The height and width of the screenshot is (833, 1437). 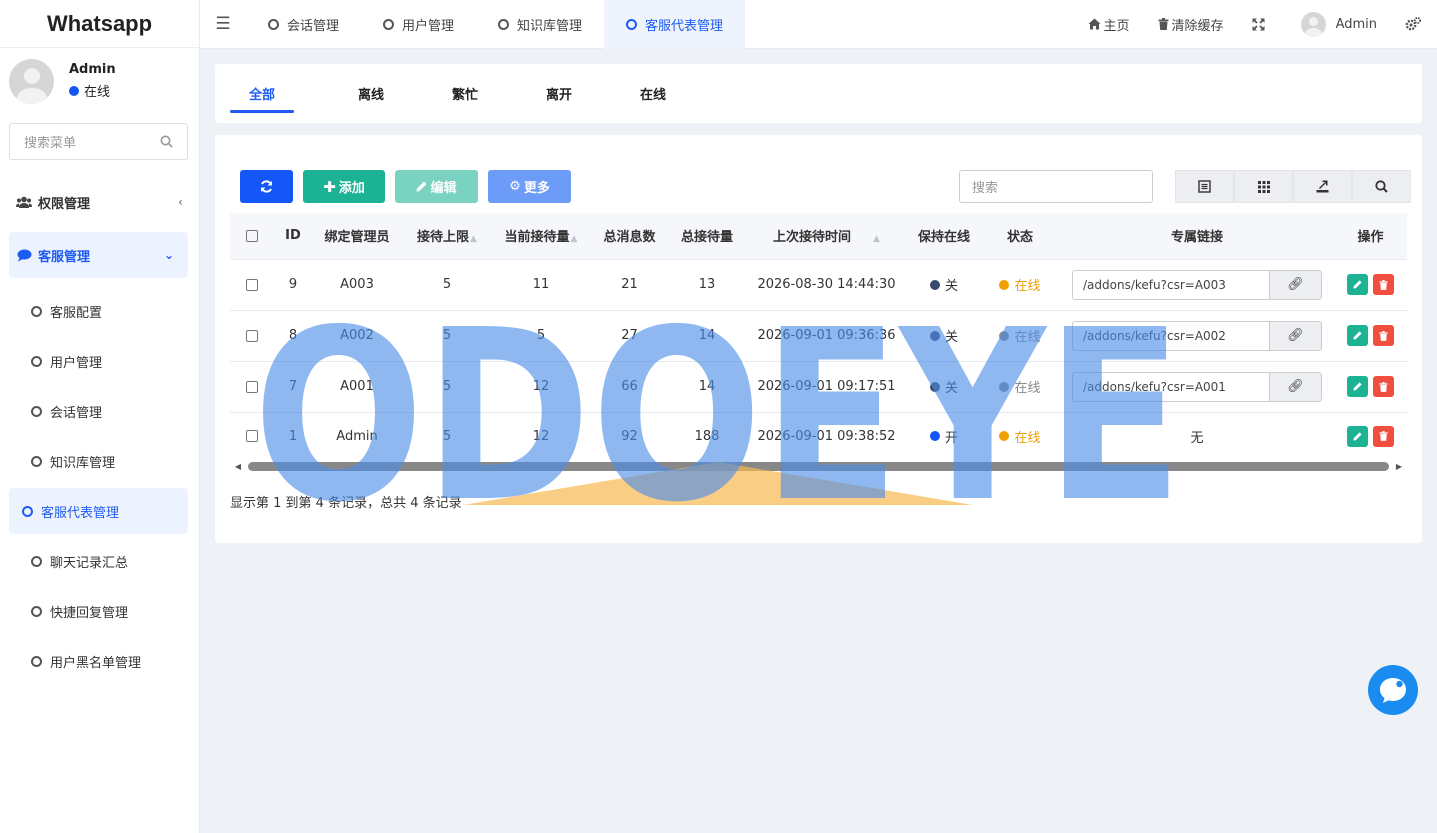 What do you see at coordinates (98, 461) in the screenshot?
I see `sidebar-item-knowledge: 知识库管理` at bounding box center [98, 461].